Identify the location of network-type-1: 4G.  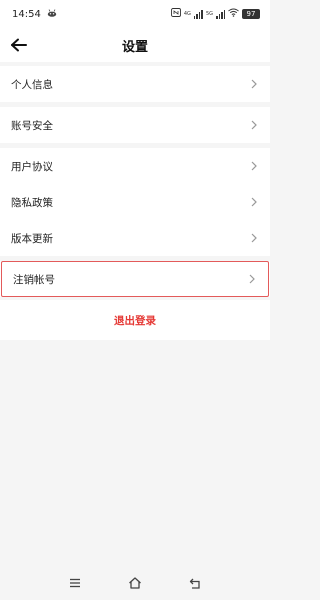
(187, 13).